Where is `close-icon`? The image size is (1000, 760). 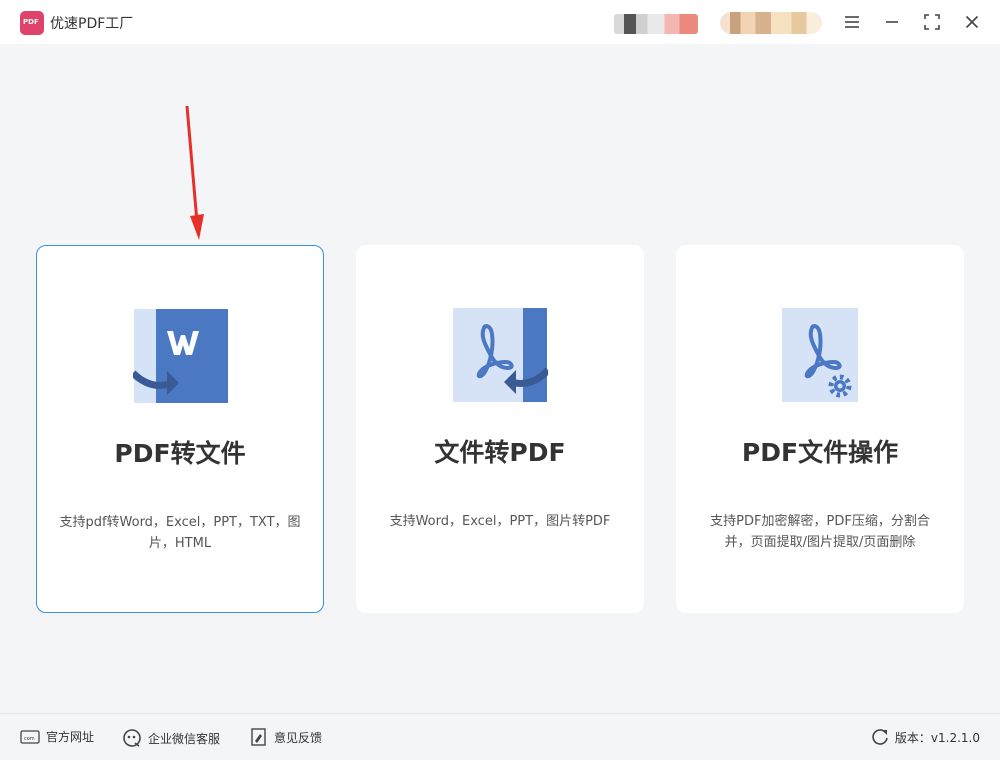 close-icon is located at coordinates (972, 22).